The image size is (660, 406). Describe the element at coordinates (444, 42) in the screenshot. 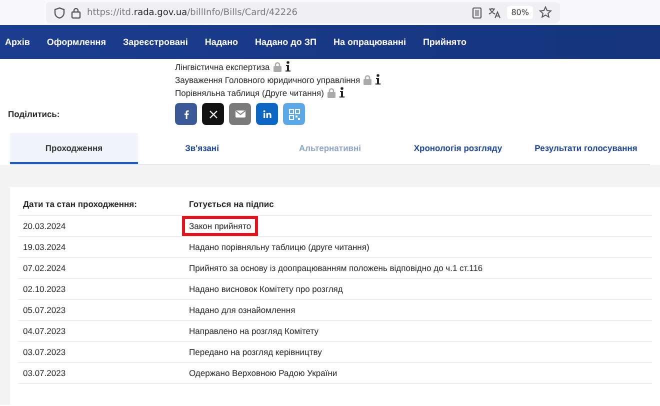

I see `nav-link: Прийнято` at that location.